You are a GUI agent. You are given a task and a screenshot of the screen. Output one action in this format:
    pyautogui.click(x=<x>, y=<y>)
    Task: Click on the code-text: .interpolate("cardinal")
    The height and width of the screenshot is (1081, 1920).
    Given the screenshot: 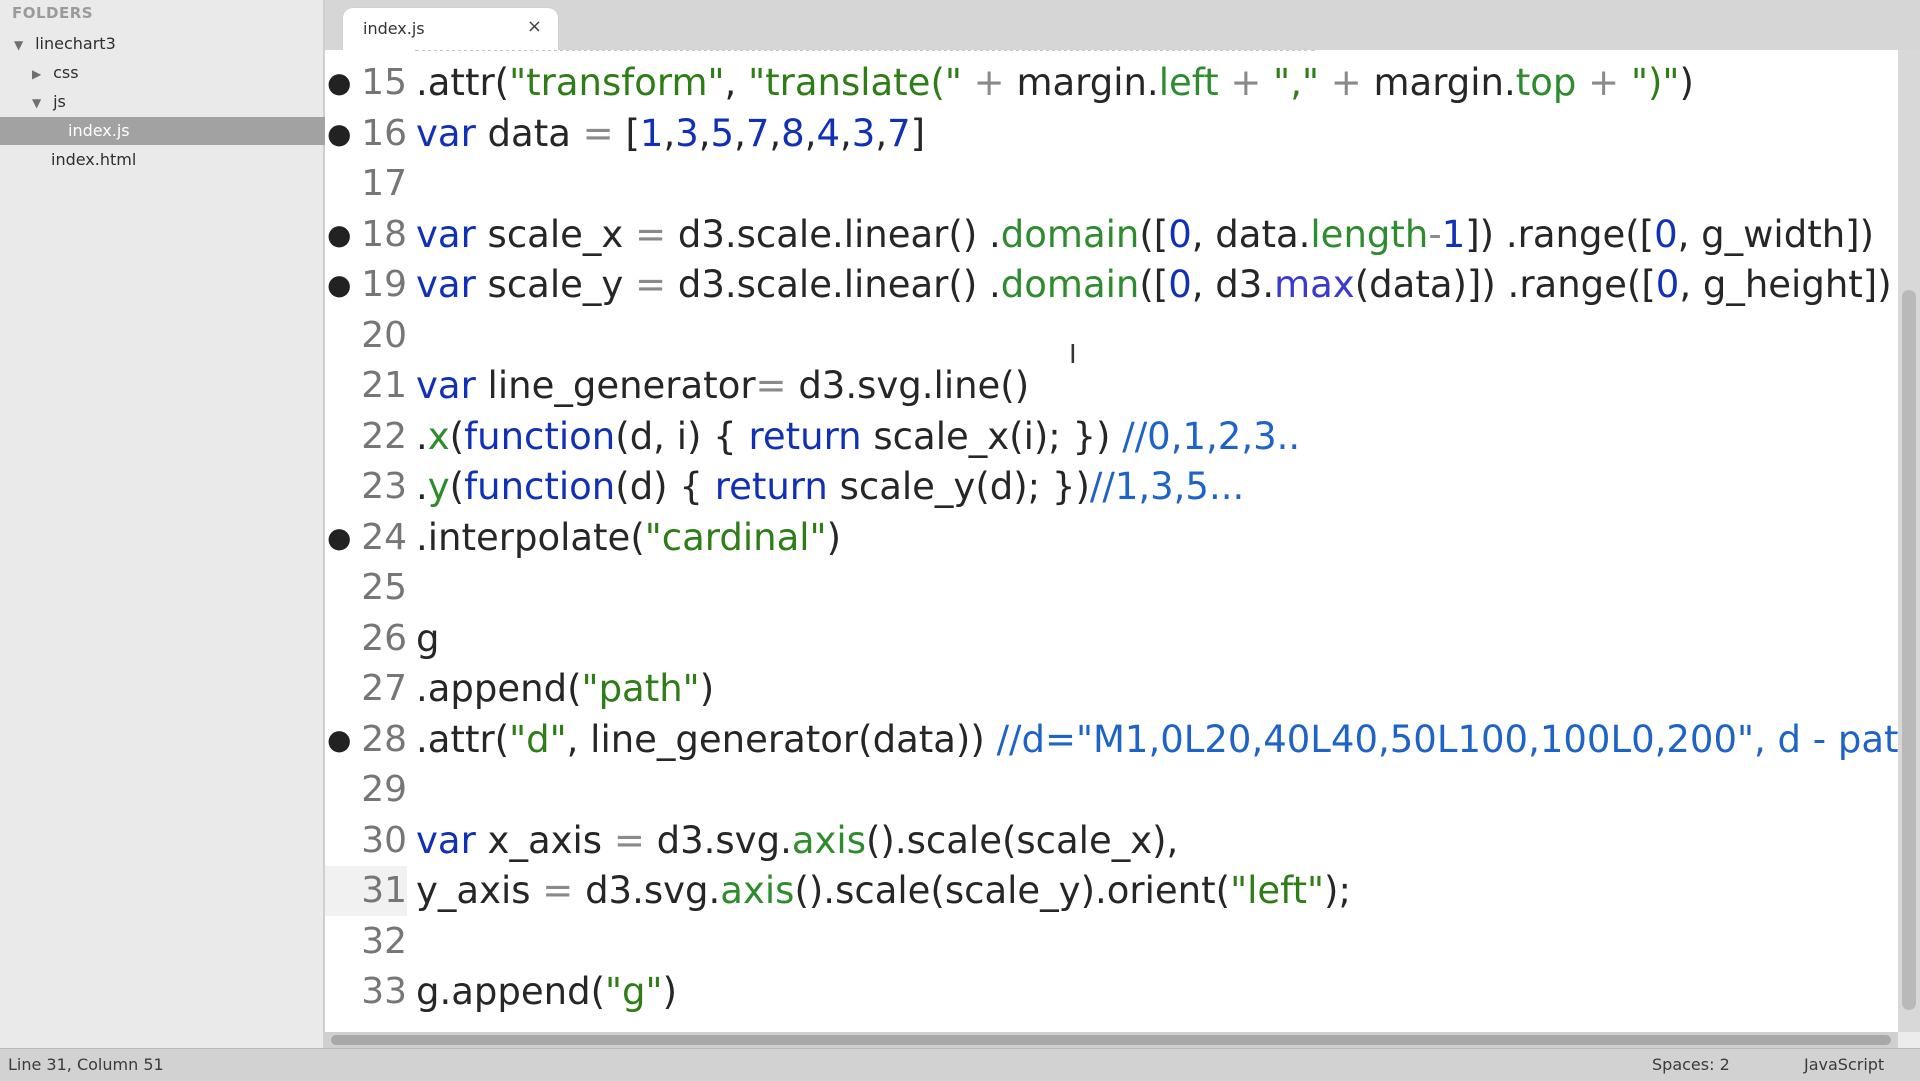 What is the action you would take?
    pyautogui.click(x=628, y=538)
    